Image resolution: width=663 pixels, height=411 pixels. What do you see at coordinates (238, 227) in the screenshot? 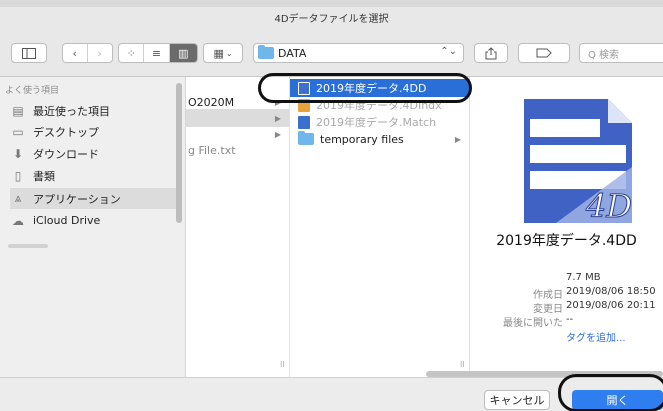
I see `browser-column-1: O2020M ▶ ▶ ▶ g File.txt II` at bounding box center [238, 227].